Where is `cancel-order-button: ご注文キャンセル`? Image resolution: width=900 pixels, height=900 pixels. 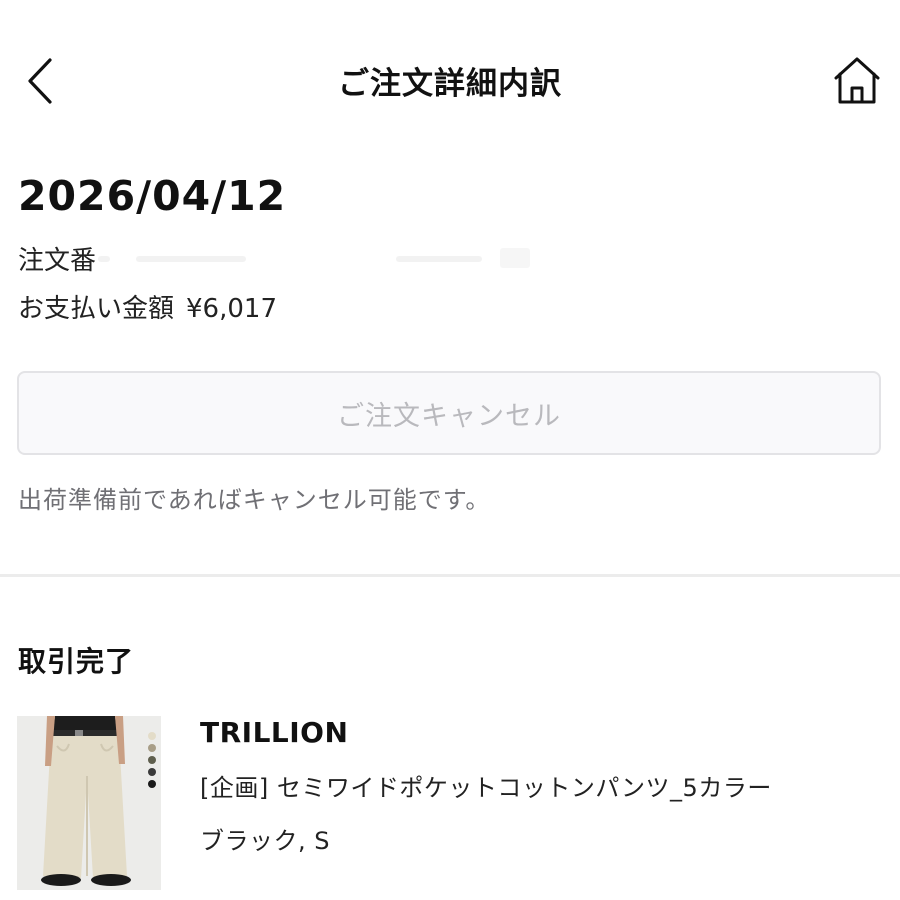 cancel-order-button: ご注文キャンセル is located at coordinates (449, 413).